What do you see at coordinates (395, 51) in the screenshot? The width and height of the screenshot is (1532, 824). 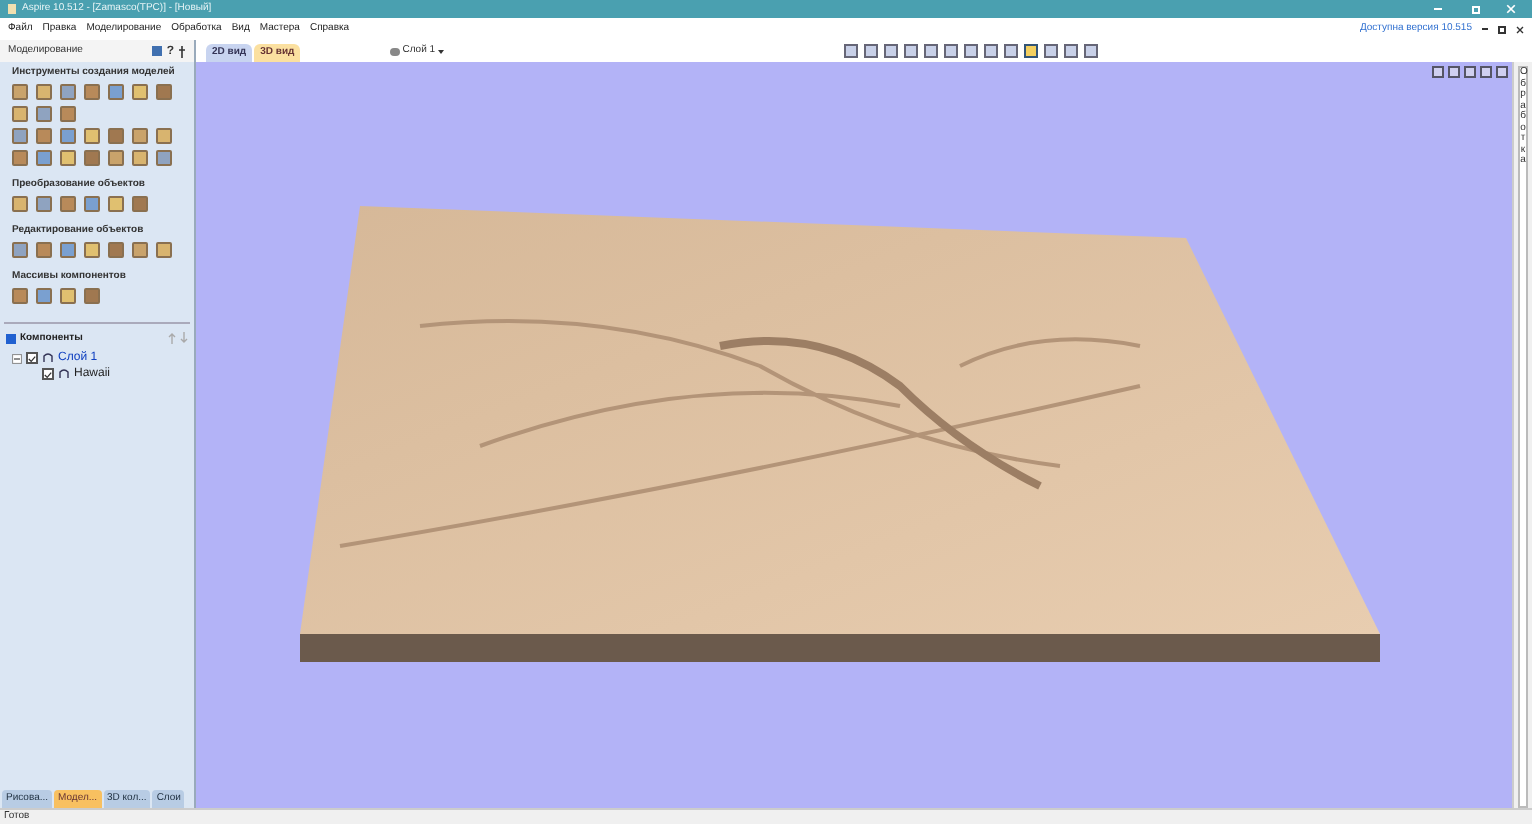 I see `layer-stack-icon` at bounding box center [395, 51].